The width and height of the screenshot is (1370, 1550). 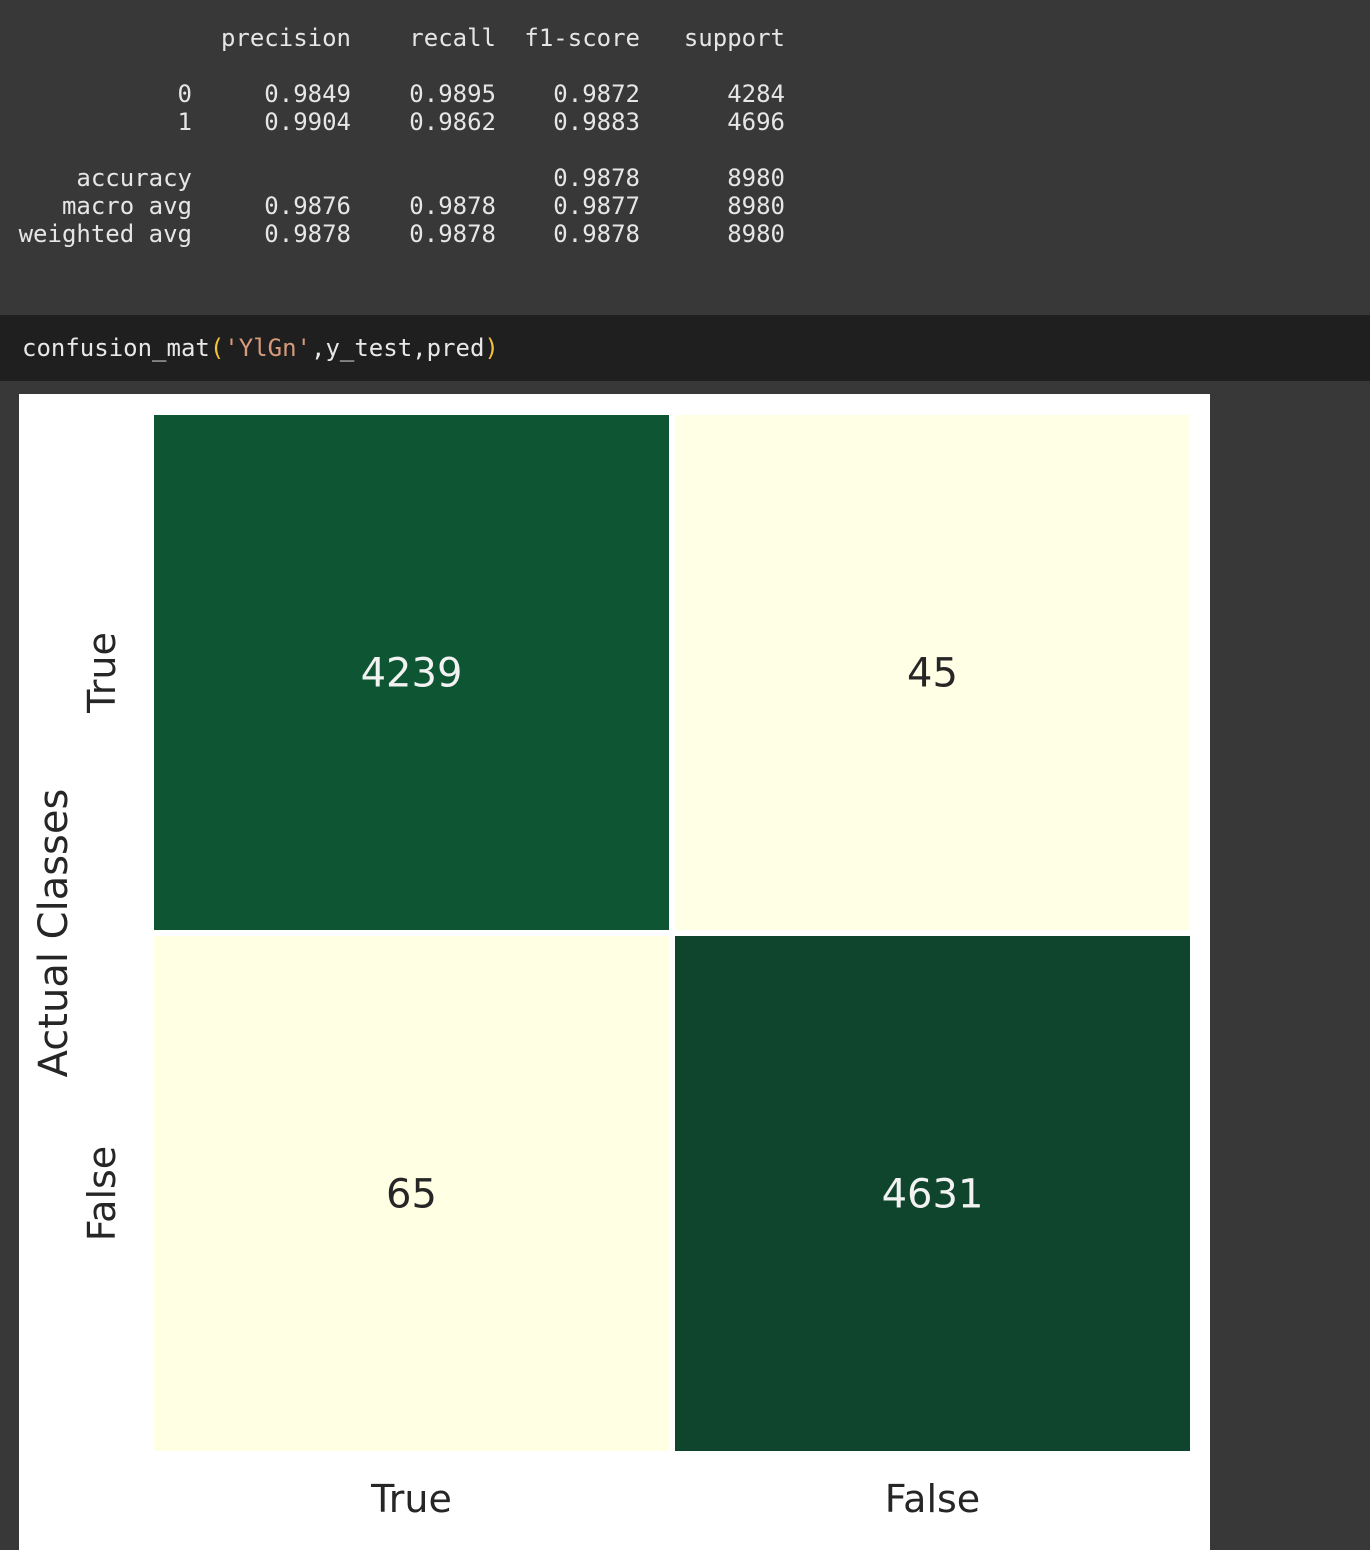 What do you see at coordinates (491, 348) in the screenshot?
I see `close-paren: )` at bounding box center [491, 348].